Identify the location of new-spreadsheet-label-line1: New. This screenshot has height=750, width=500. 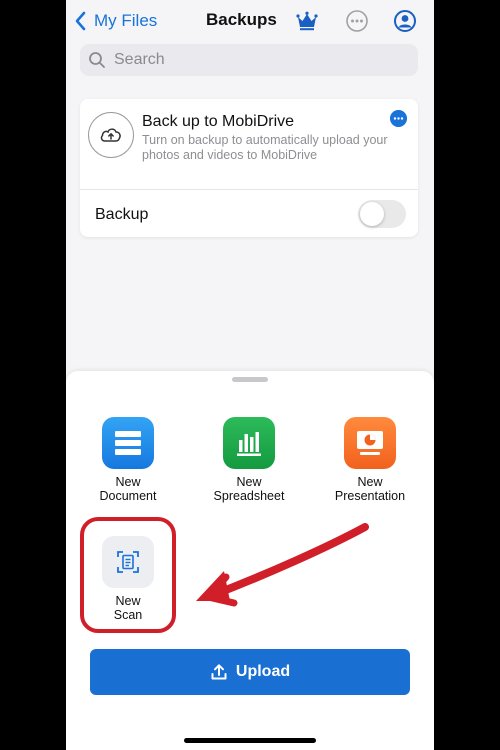
(249, 482).